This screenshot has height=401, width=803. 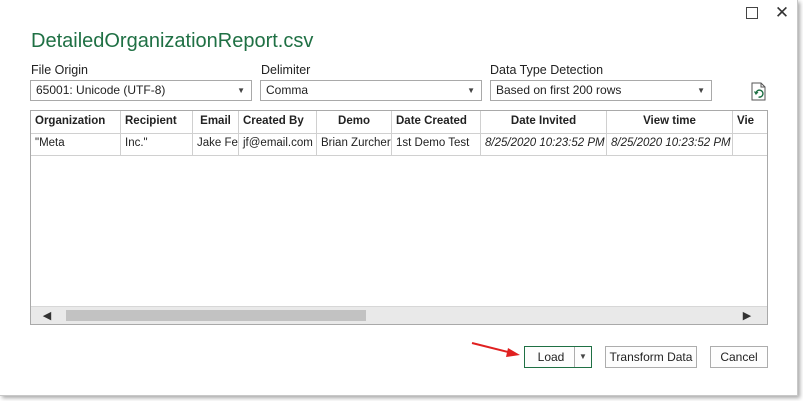 What do you see at coordinates (495, 349) in the screenshot?
I see `annotation-arrow-icon` at bounding box center [495, 349].